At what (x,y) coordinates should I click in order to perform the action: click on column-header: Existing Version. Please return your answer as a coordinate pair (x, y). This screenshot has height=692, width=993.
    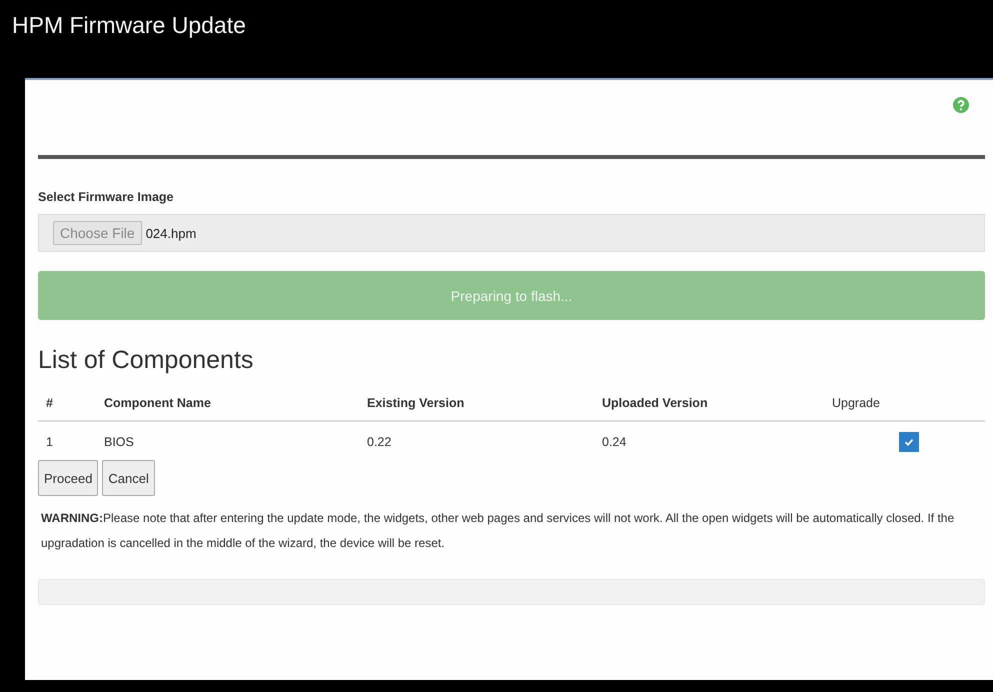
    Looking at the image, I should click on (415, 403).